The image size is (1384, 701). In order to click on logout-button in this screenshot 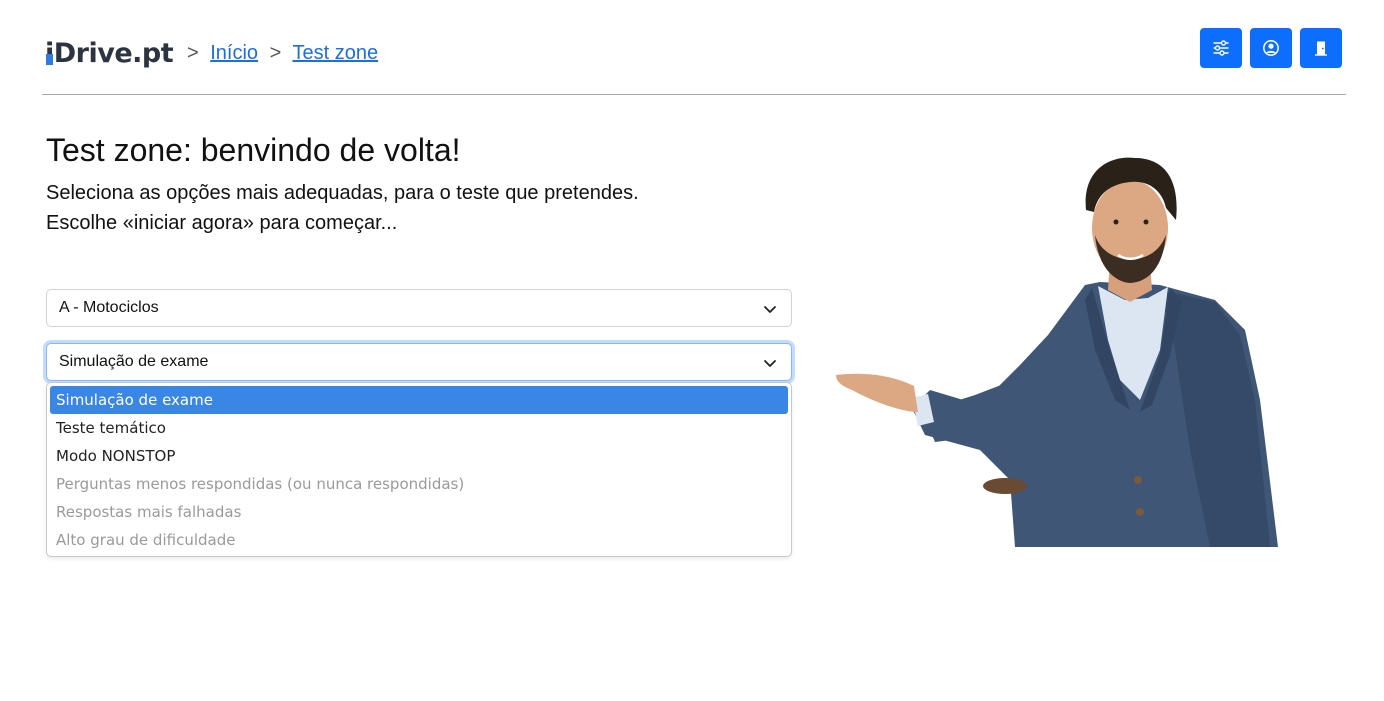, I will do `click(1321, 48)`.